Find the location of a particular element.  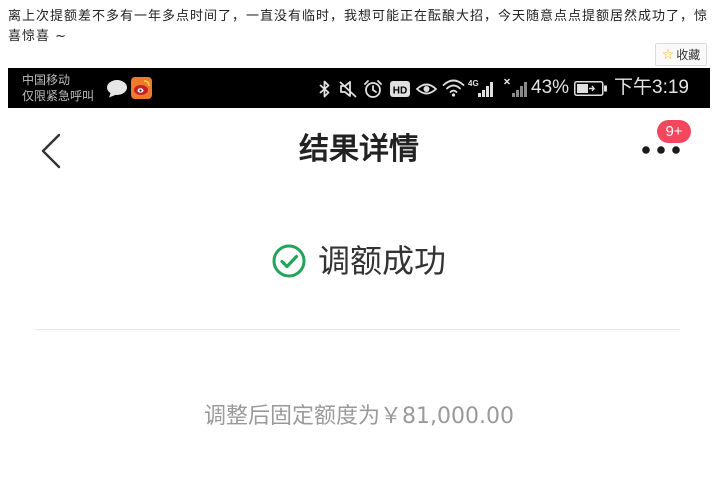

favorite-button: ☆ 收藏 is located at coordinates (681, 54).